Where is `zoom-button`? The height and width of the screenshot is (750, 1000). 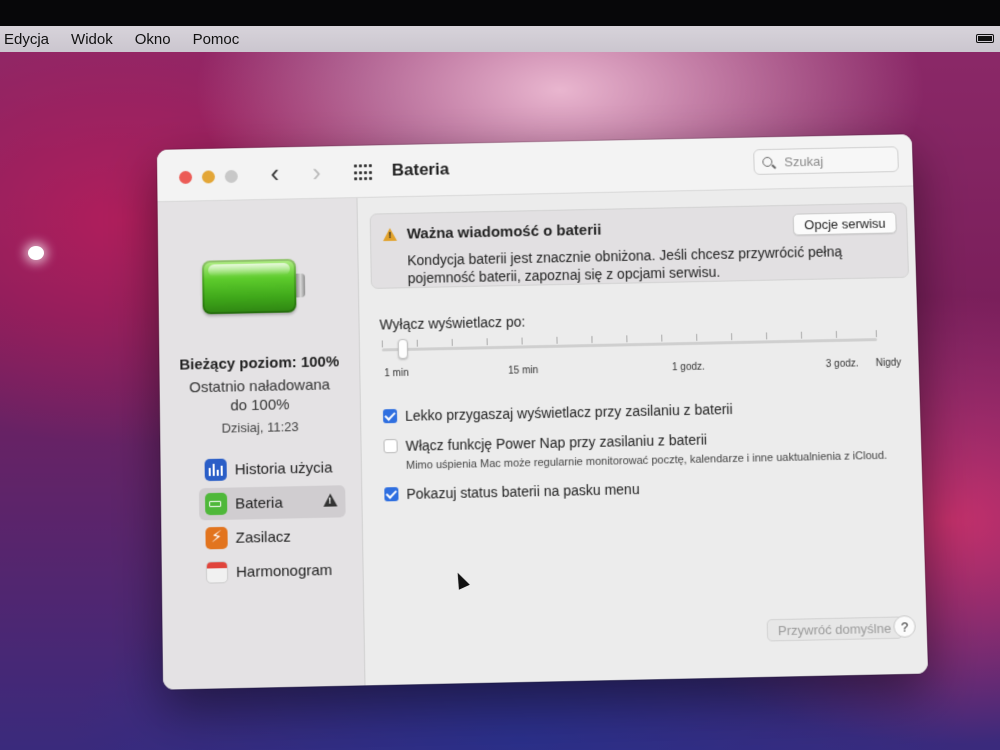
zoom-button is located at coordinates (231, 176).